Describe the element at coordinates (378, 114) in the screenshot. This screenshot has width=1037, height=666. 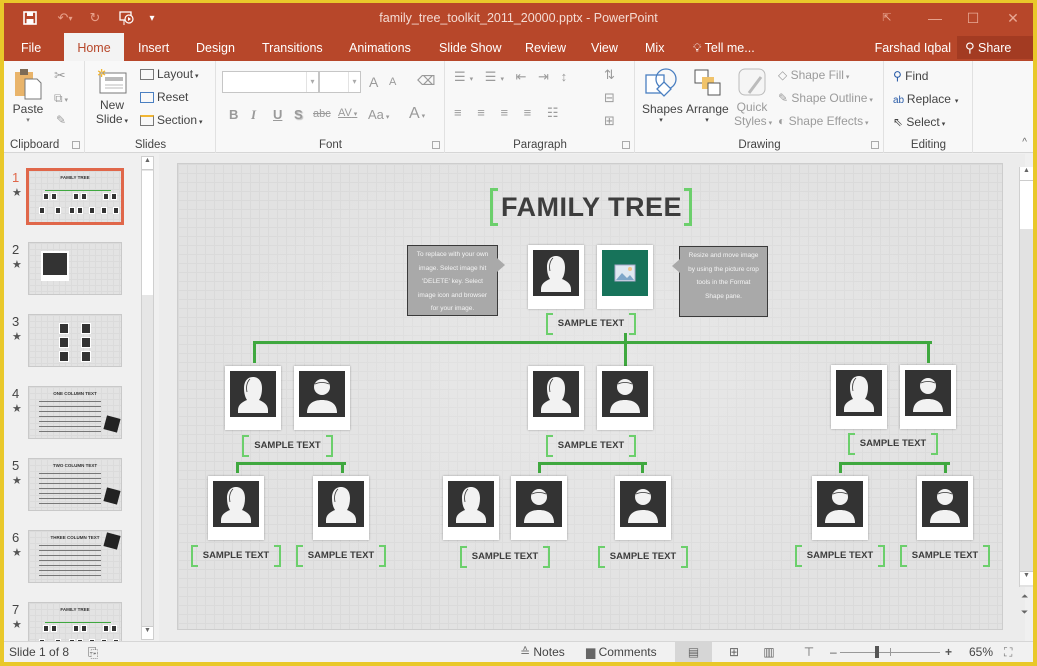
I see `change-case-button: Aa ▾` at that location.